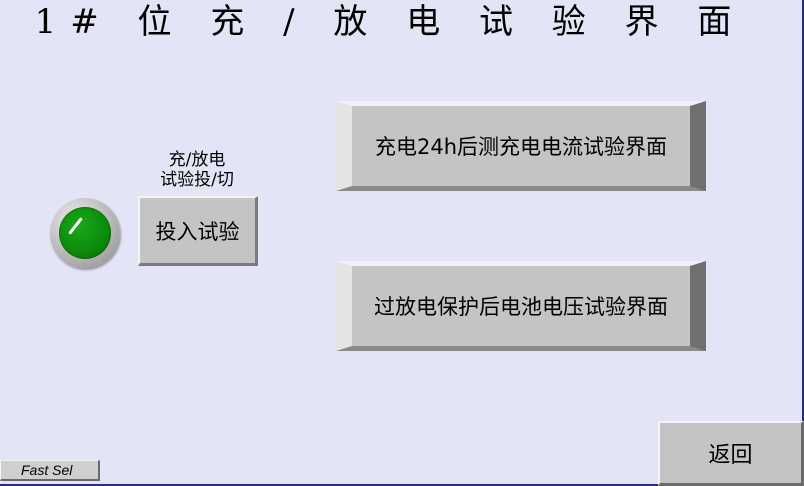 The image size is (804, 486). Describe the element at coordinates (390, 22) in the screenshot. I see `page-title: 1# 位 充 / 放 电 试 验 界 面` at that location.